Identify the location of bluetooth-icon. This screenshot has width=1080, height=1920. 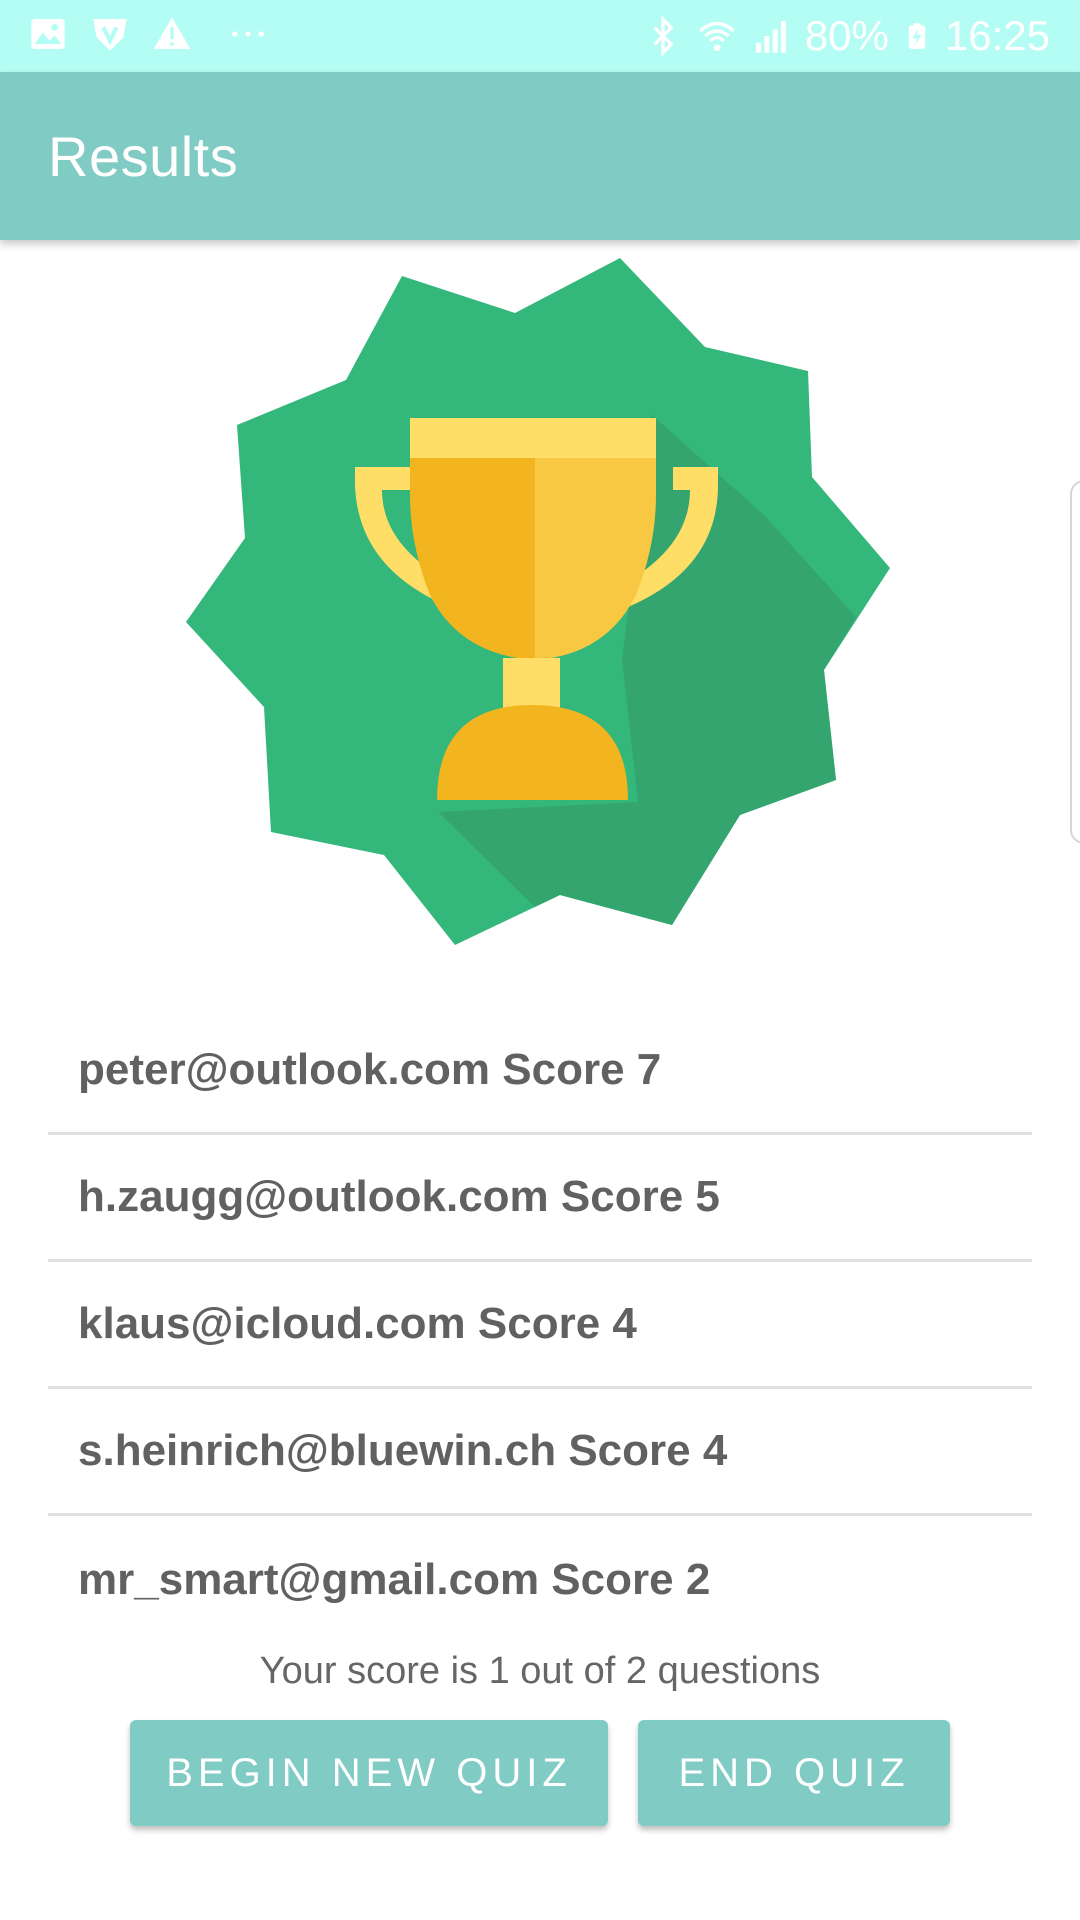
(663, 36).